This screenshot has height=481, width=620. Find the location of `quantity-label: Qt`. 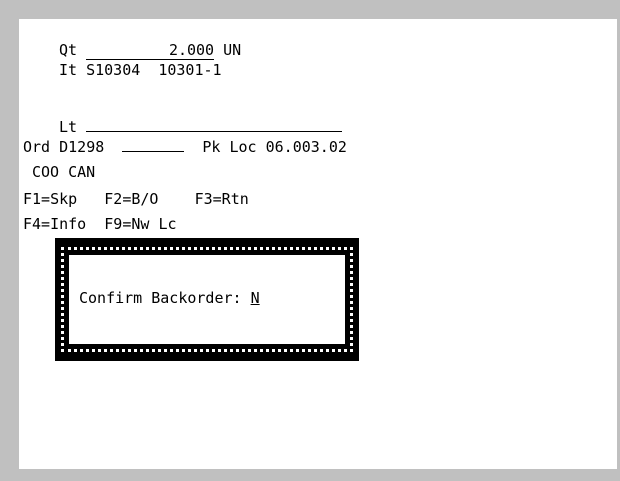

quantity-label: Qt is located at coordinates (68, 50).